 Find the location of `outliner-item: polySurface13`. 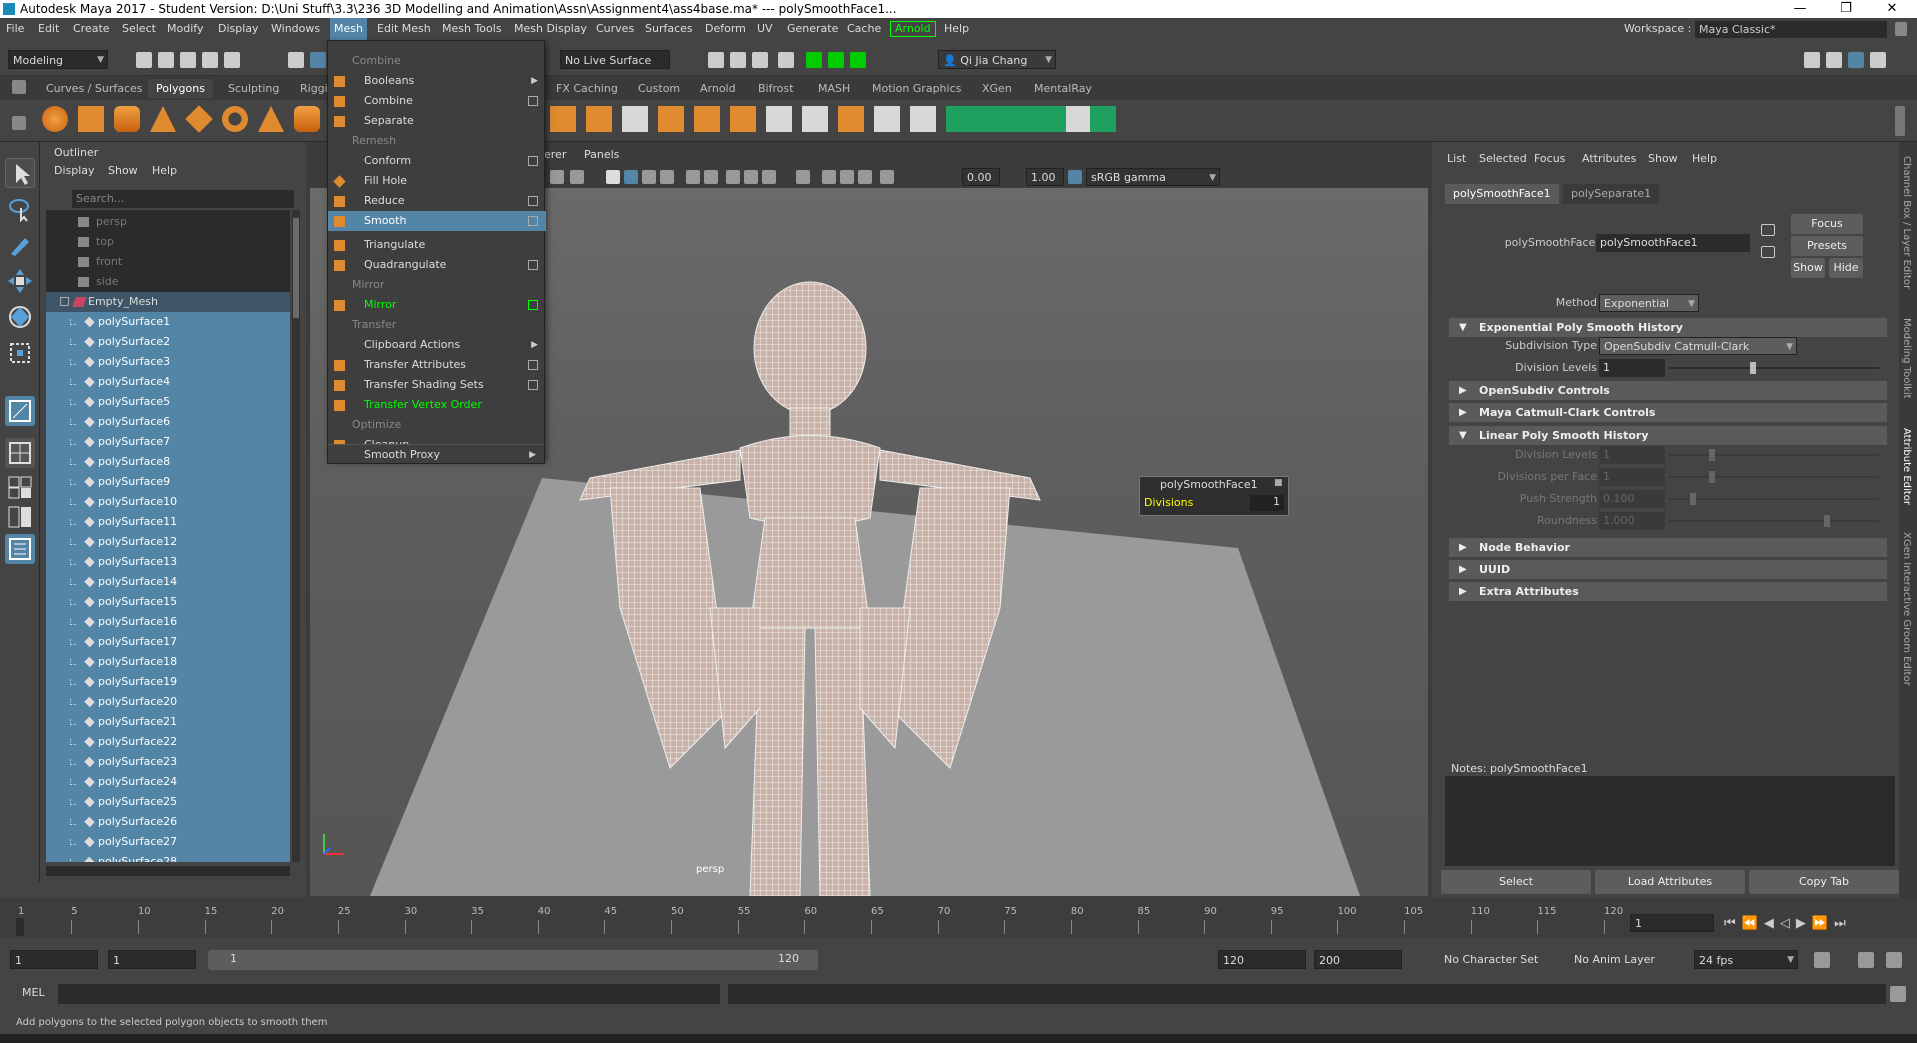

outliner-item: polySurface13 is located at coordinates (168, 562).